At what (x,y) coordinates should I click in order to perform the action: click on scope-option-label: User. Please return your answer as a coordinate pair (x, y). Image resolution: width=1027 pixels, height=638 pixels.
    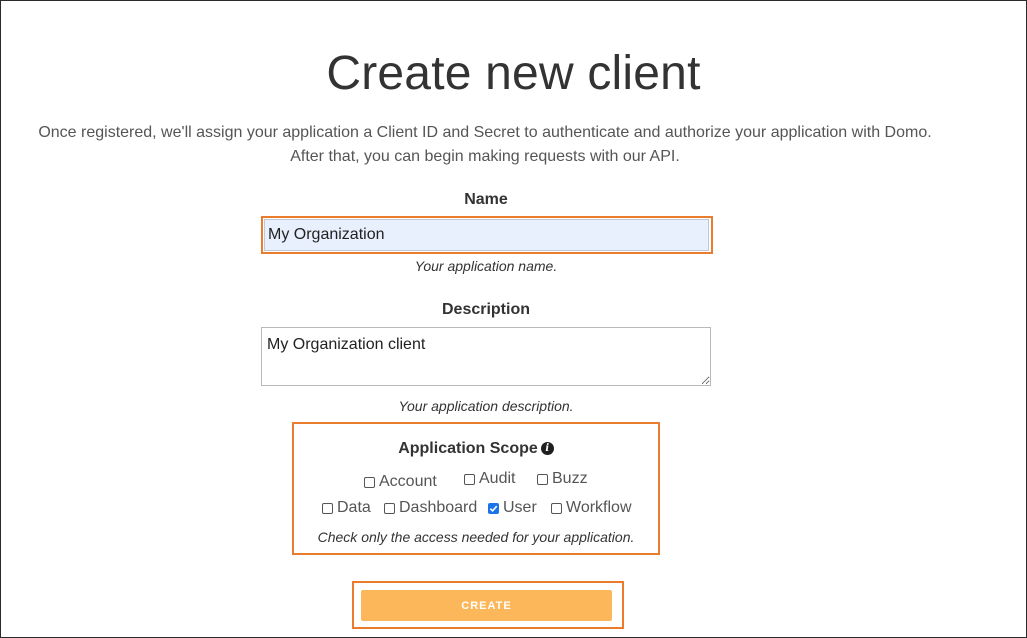
    Looking at the image, I should click on (520, 507).